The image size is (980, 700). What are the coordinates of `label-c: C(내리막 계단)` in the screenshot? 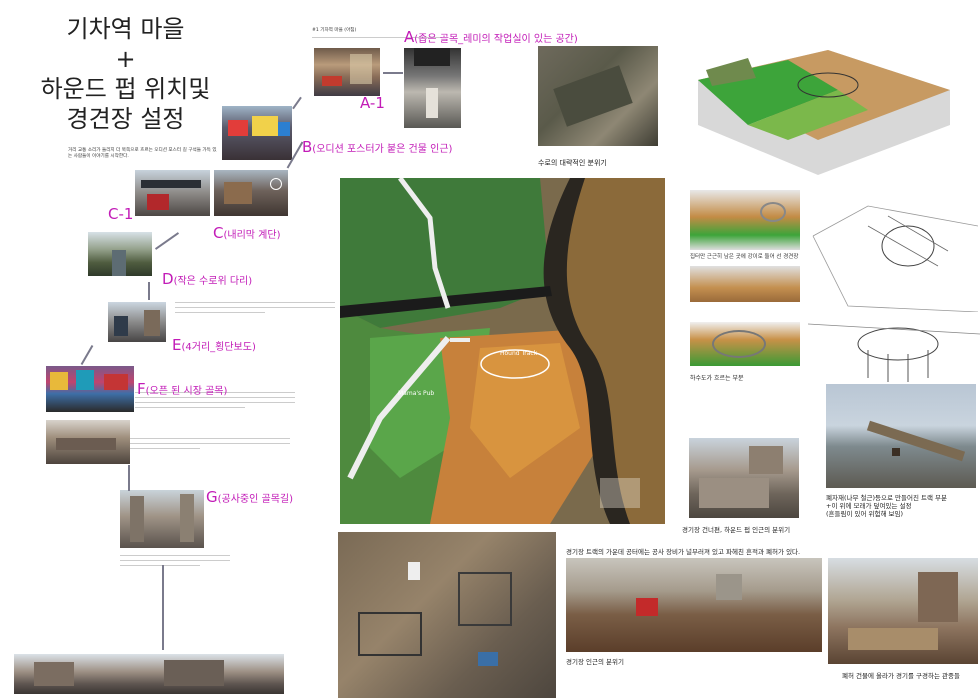 It's located at (246, 233).